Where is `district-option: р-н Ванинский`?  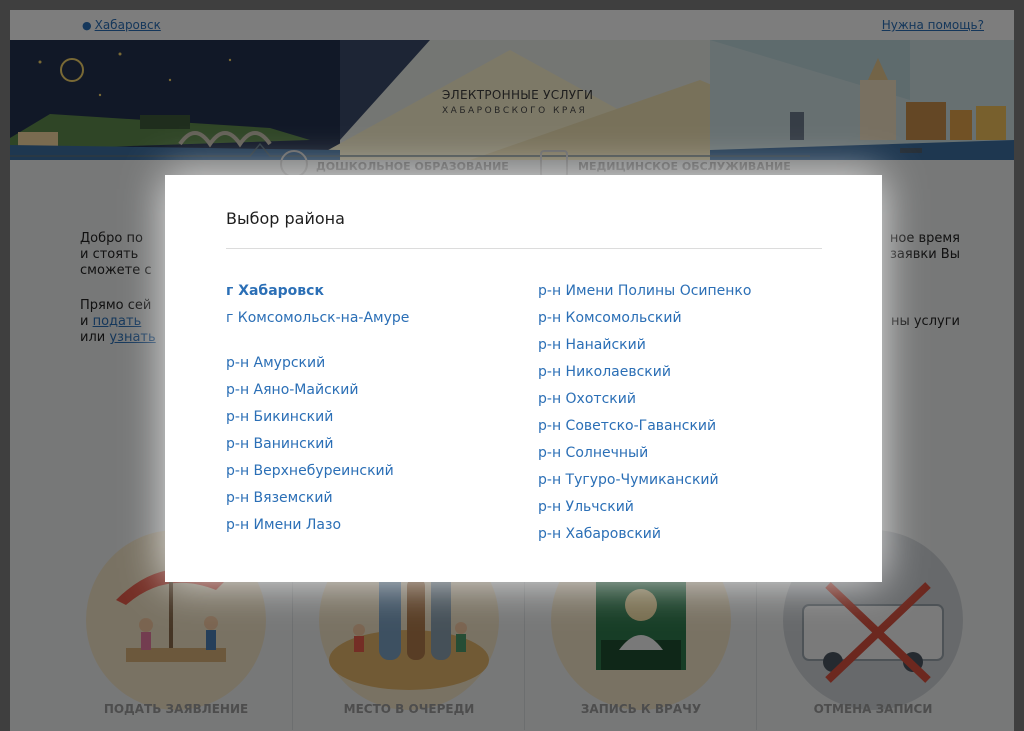 district-option: р-н Ванинский is located at coordinates (317, 444).